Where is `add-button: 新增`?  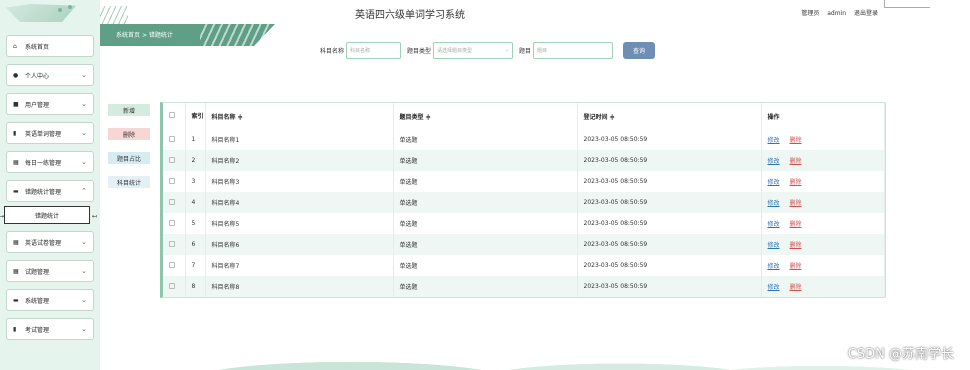
add-button: 新增 is located at coordinates (129, 110).